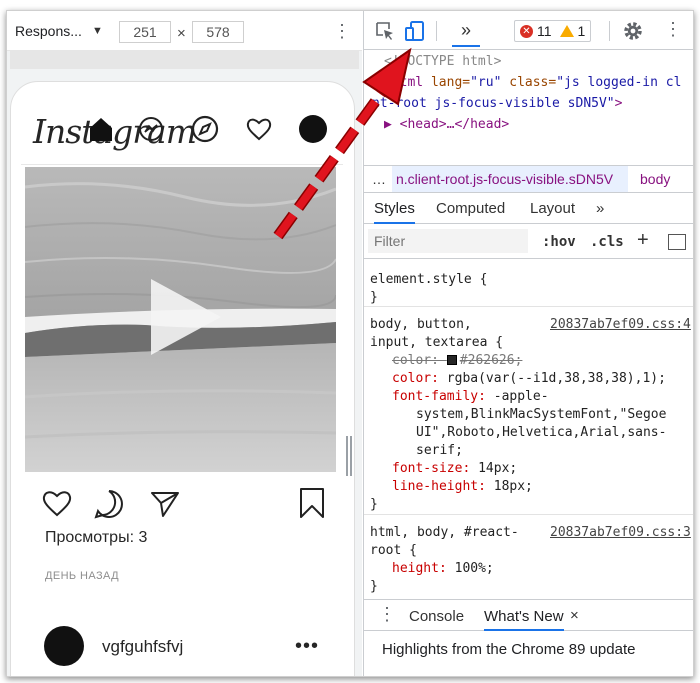 This screenshot has width=700, height=683. Describe the element at coordinates (387, 614) in the screenshot. I see `drawer-menu-icon: ⋮` at that location.